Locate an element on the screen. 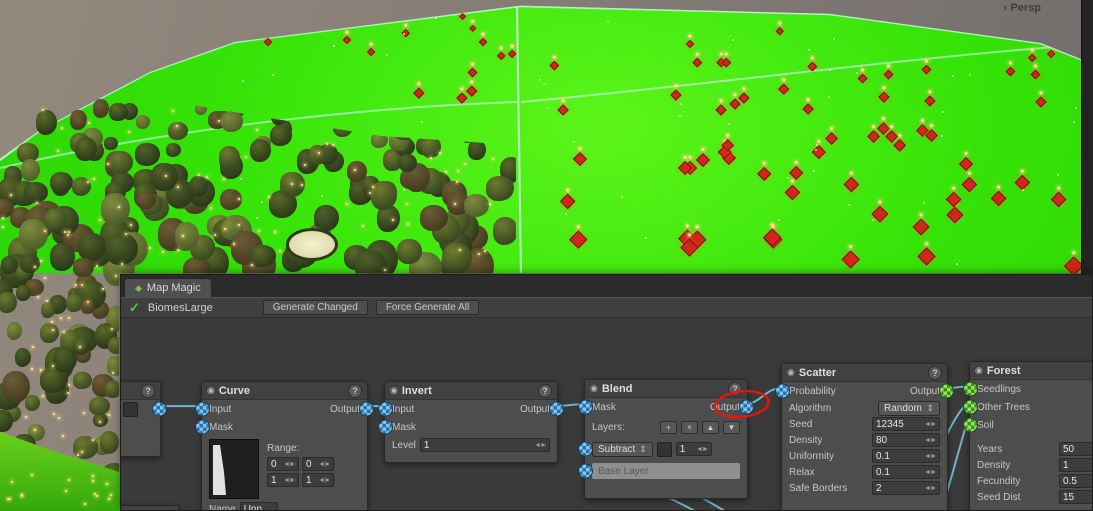 The width and height of the screenshot is (1093, 511). curve-editor is located at coordinates (234, 469).